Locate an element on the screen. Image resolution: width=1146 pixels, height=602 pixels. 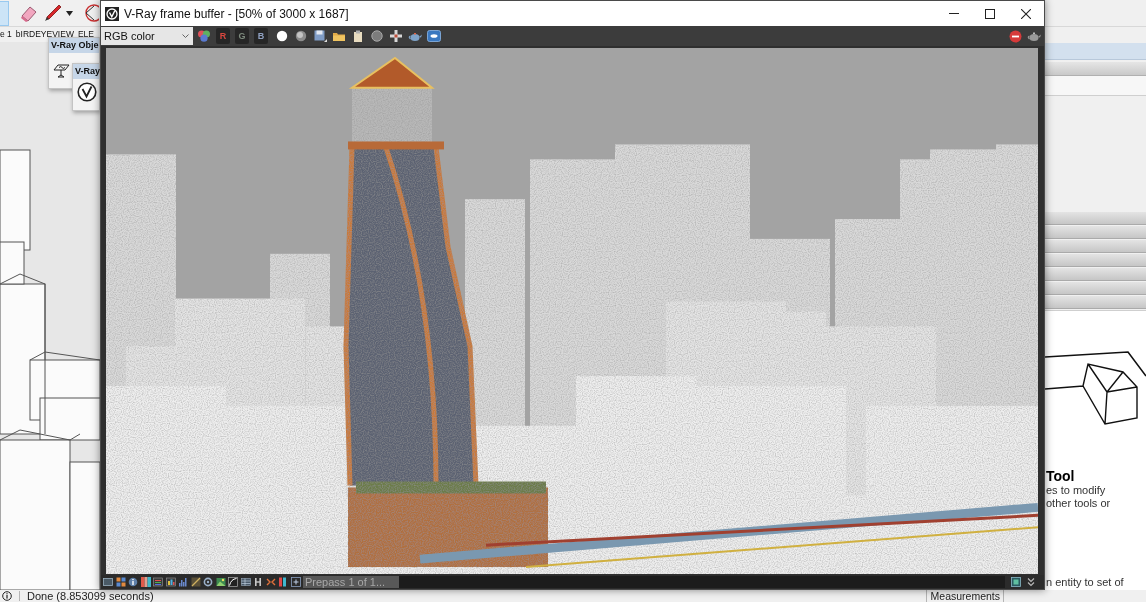
arc-icon is located at coordinates (91, 13).